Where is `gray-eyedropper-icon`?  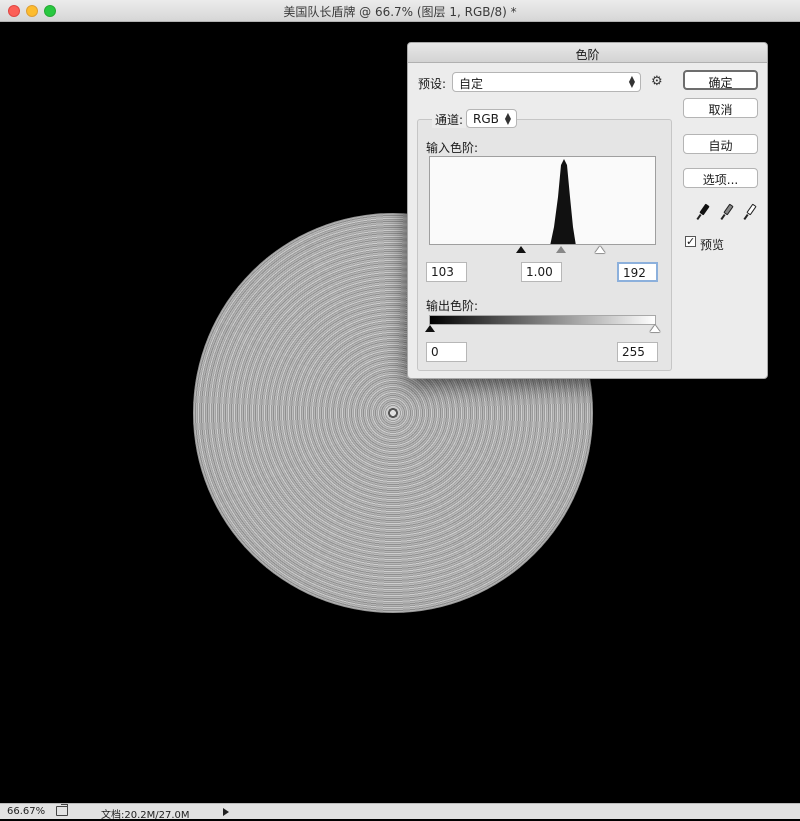
gray-eyedropper-icon is located at coordinates (727, 212).